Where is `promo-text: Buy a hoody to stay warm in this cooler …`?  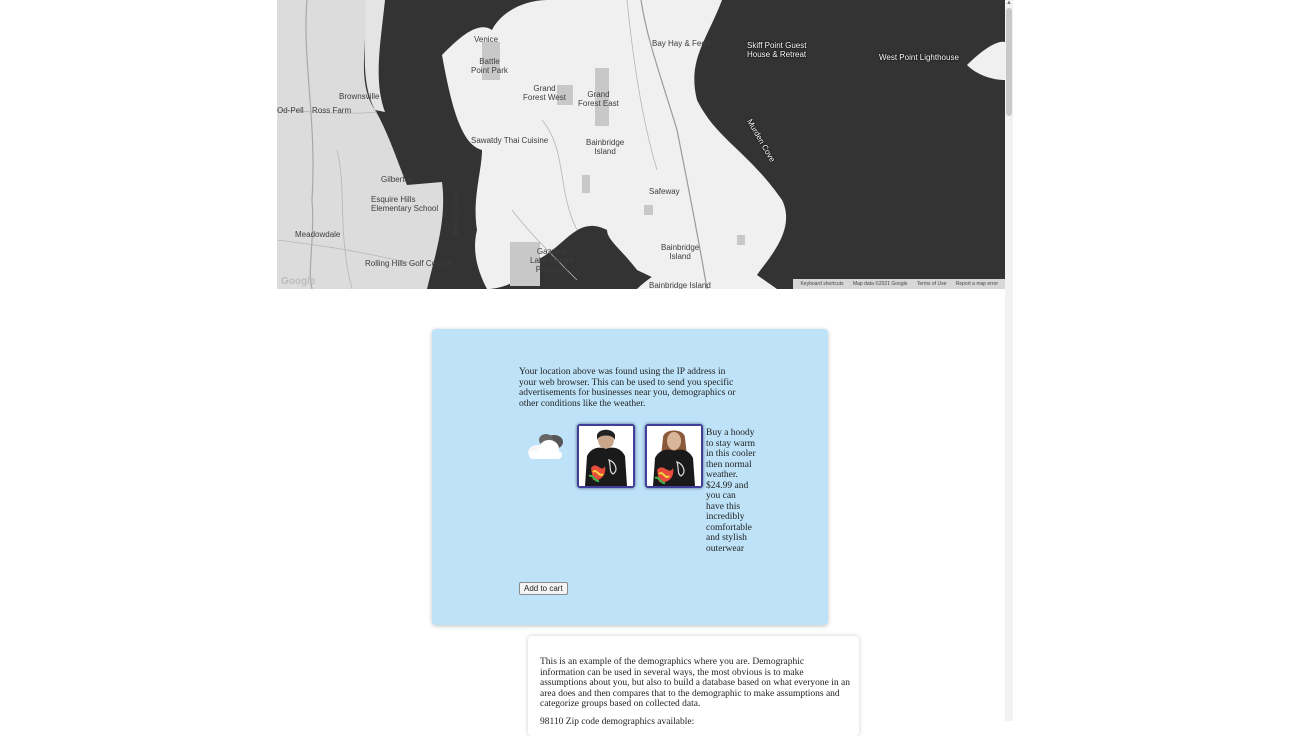 promo-text: Buy a hoody to stay warm in this cooler … is located at coordinates (731, 491).